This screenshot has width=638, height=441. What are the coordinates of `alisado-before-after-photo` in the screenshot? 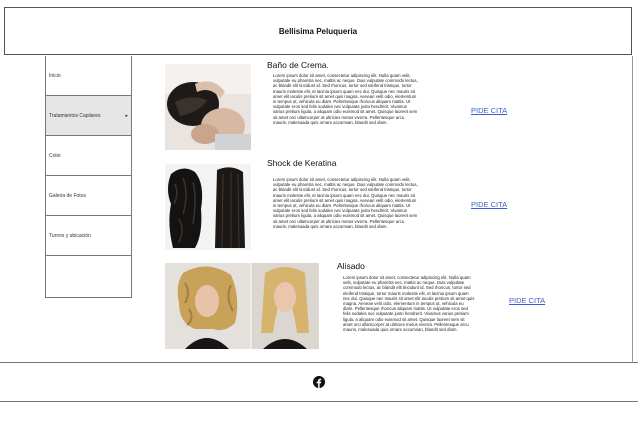 It's located at (242, 306).